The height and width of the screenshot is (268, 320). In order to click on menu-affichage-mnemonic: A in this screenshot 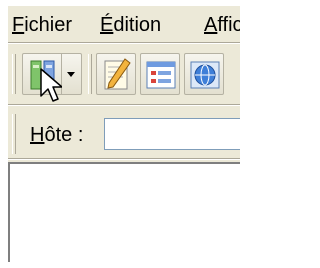, I will do `click(211, 25)`.